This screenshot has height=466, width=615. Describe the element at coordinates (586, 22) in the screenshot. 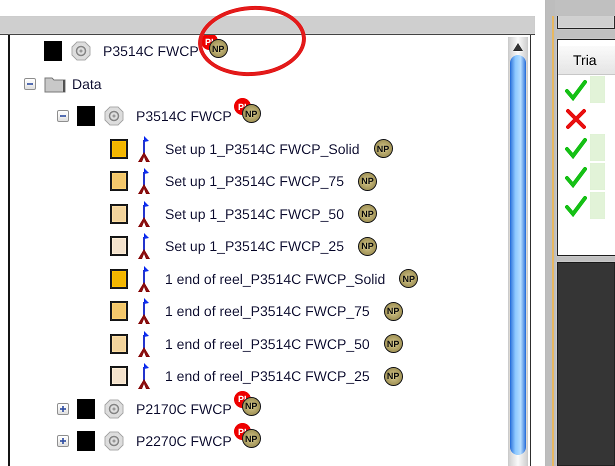

I see `top-panel` at that location.